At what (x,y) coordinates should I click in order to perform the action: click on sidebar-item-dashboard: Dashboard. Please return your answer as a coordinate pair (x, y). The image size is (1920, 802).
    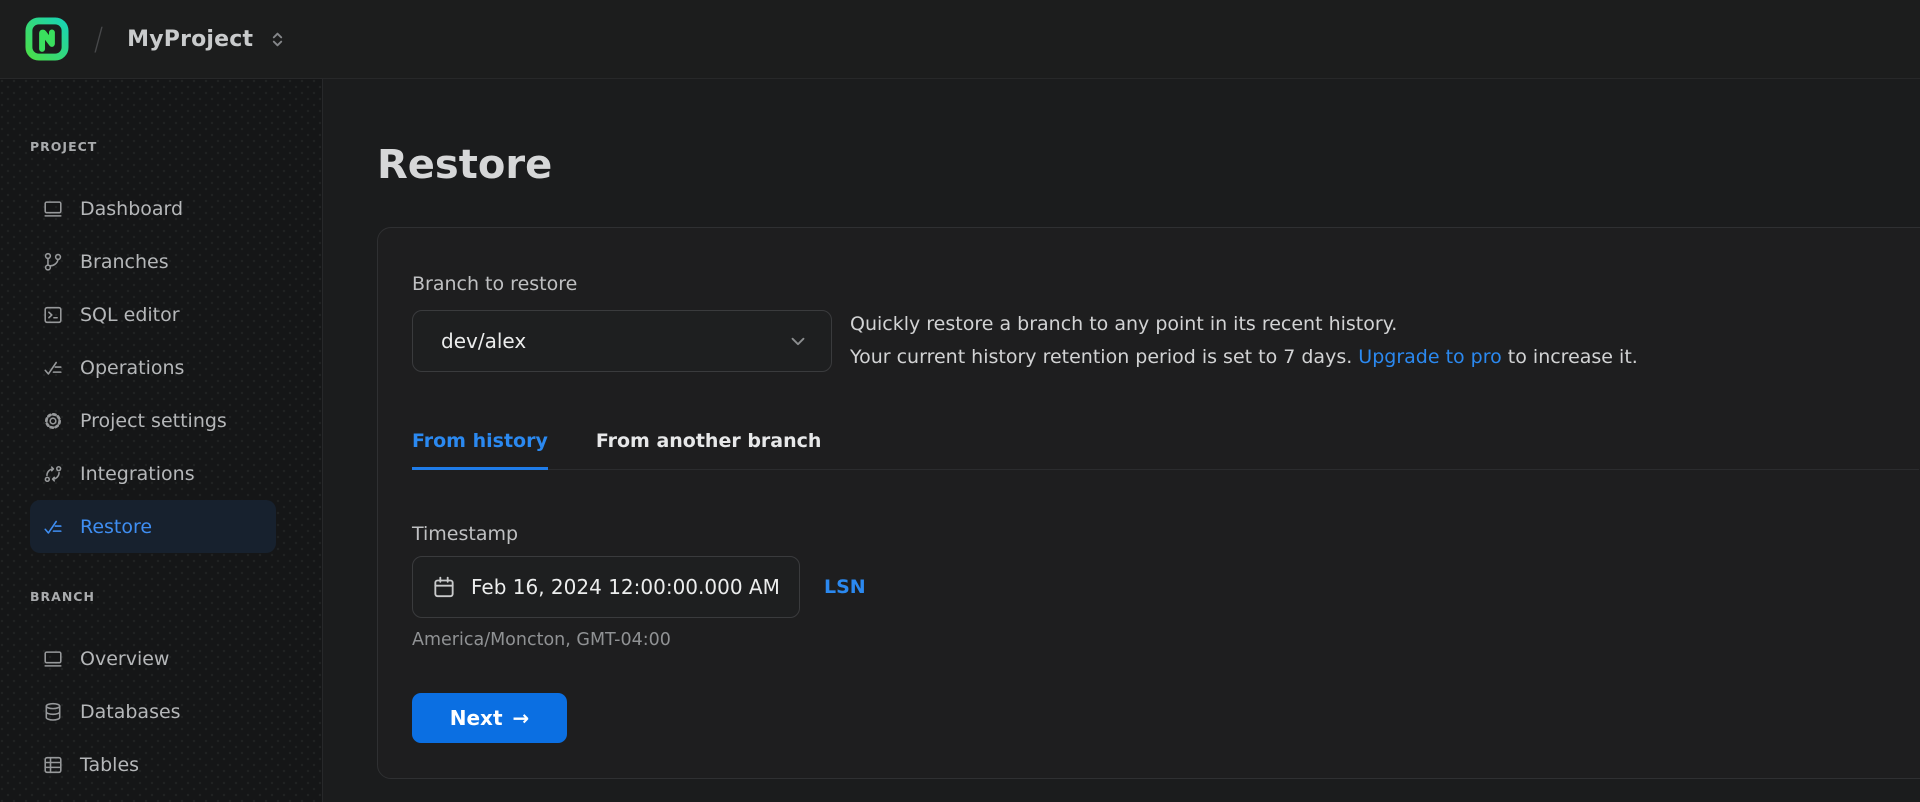
    Looking at the image, I should click on (153, 208).